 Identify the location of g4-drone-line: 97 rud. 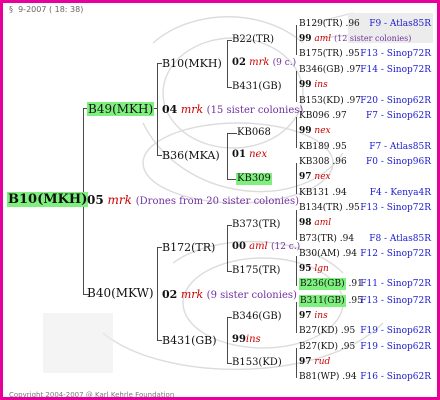
(314, 362).